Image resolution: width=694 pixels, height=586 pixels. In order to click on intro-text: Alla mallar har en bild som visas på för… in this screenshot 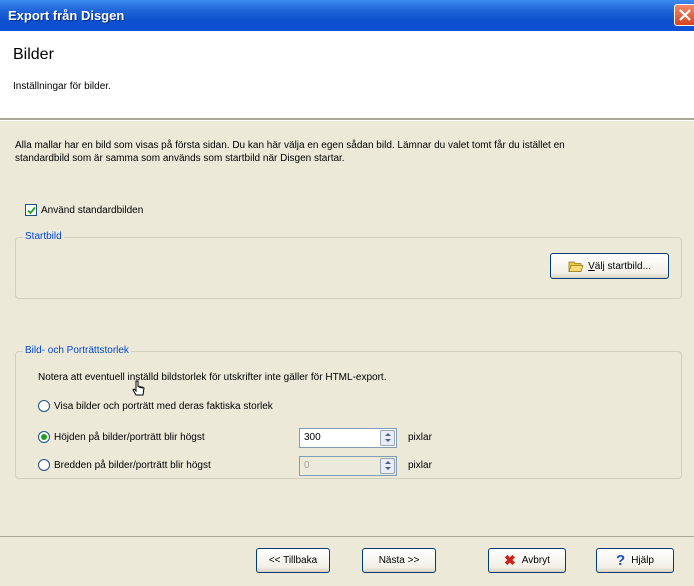, I will do `click(290, 152)`.